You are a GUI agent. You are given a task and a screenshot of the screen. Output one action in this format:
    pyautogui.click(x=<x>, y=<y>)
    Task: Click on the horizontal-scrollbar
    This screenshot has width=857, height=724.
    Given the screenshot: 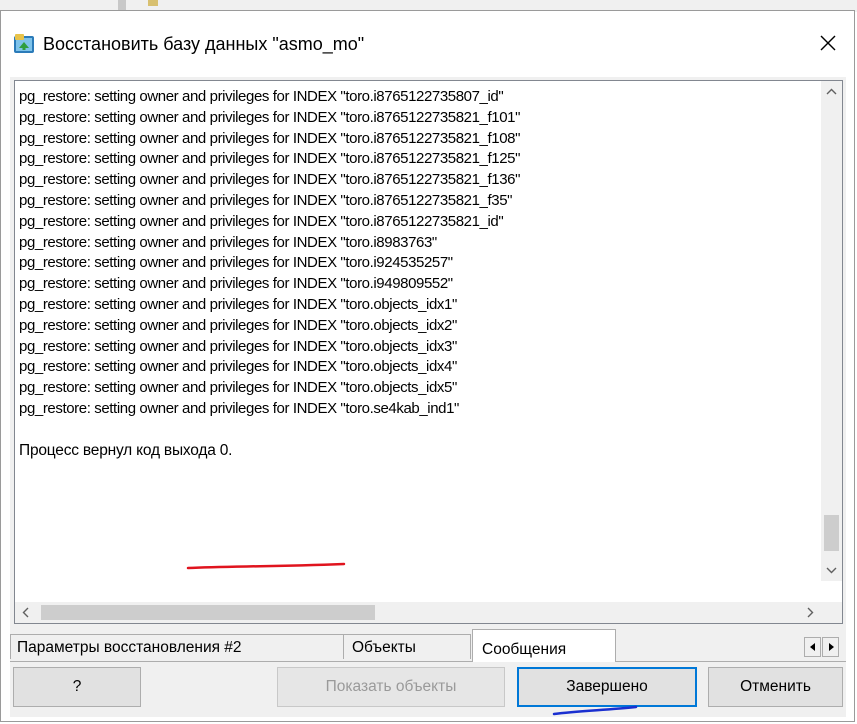 What is the action you would take?
    pyautogui.click(x=418, y=612)
    